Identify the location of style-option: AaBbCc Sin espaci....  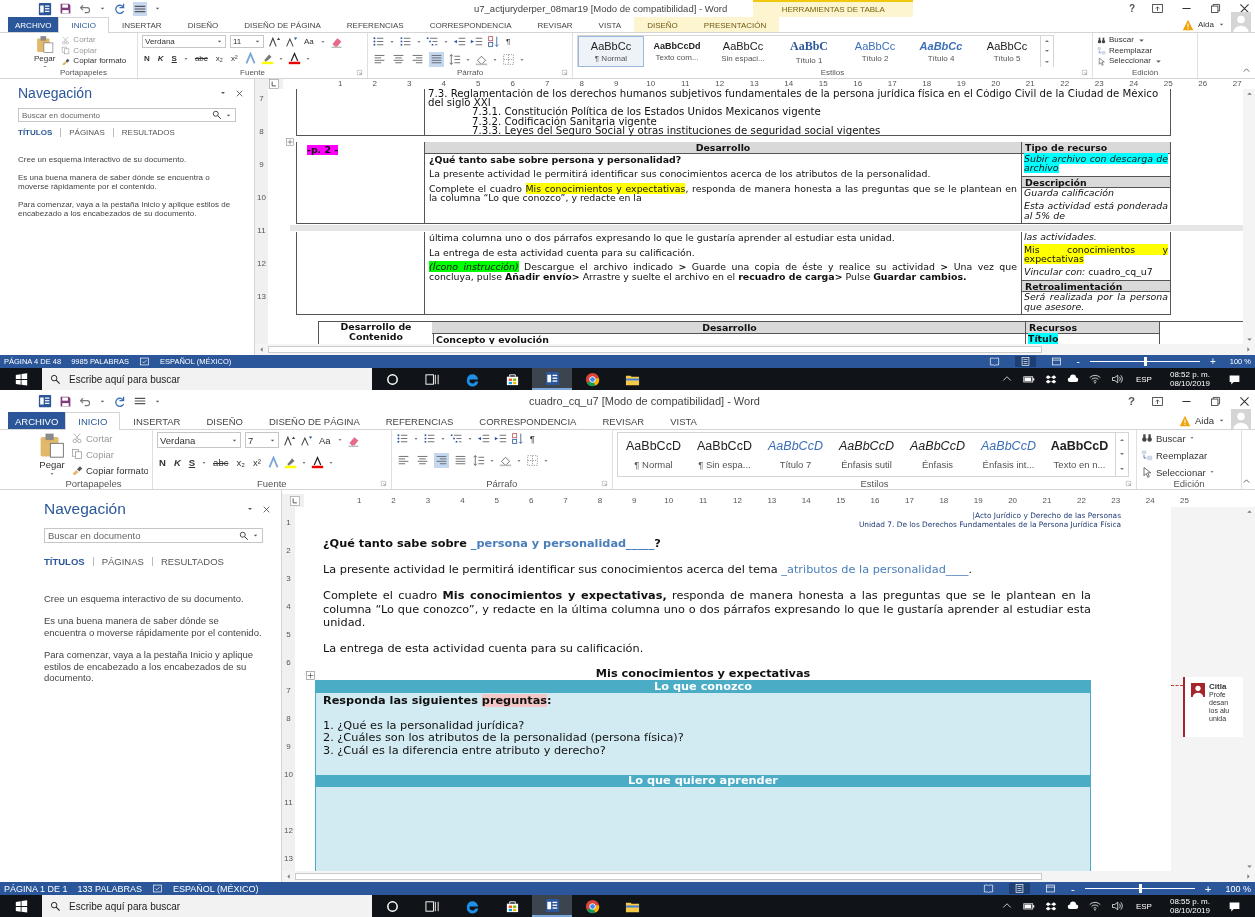
(743, 51).